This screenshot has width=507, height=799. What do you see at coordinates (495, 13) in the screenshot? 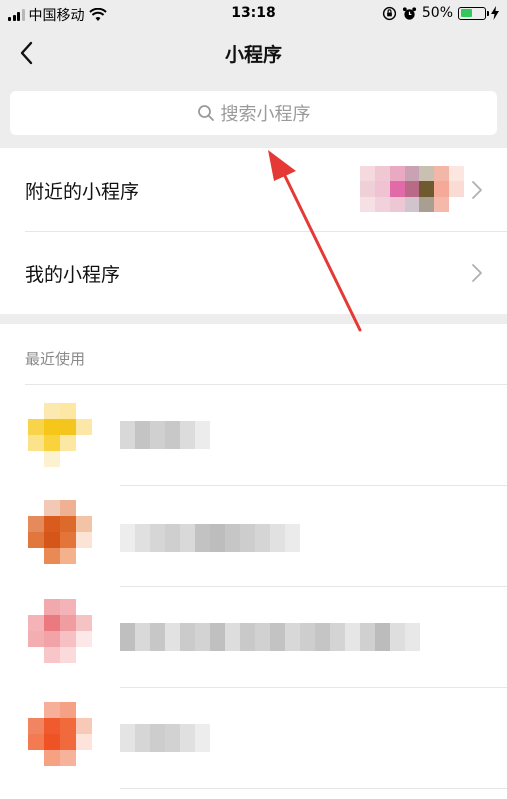
I see `charging-icon` at bounding box center [495, 13].